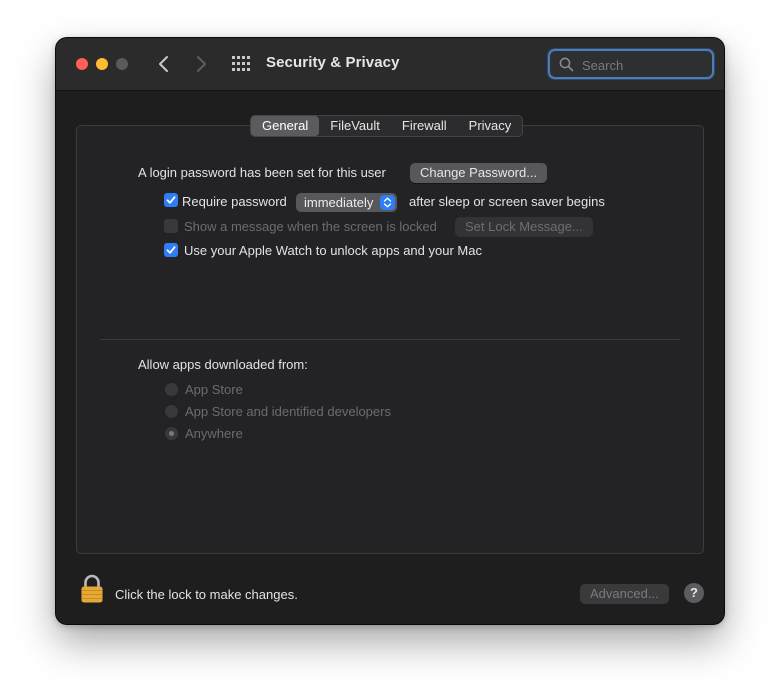  What do you see at coordinates (642, 65) in the screenshot?
I see `search-input` at bounding box center [642, 65].